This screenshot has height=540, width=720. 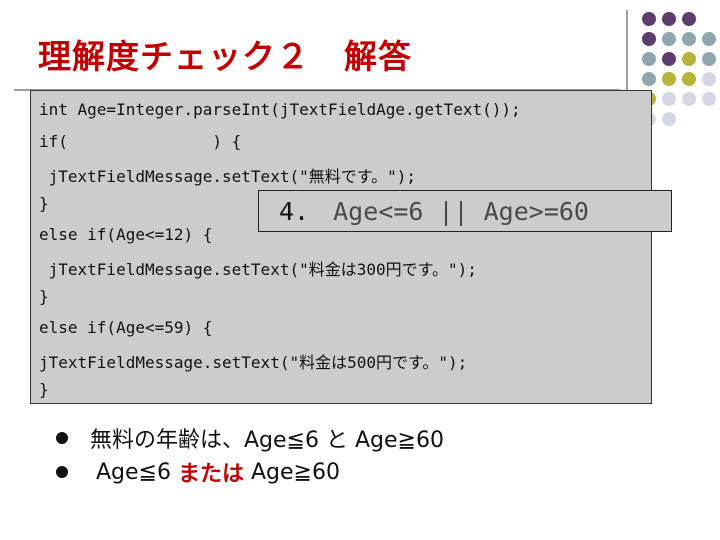 I want to click on answer-callout: 4. Age<=6 || Age>=60, so click(x=465, y=211).